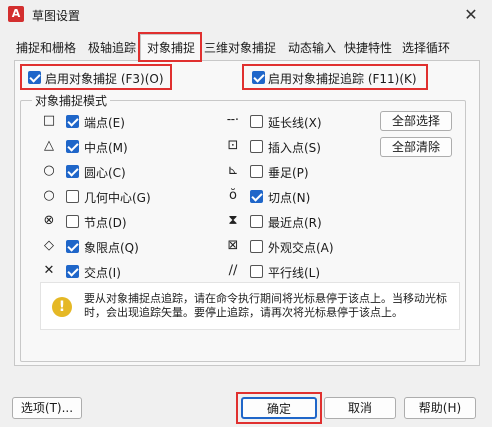  Describe the element at coordinates (233, 145) in the screenshot. I see `insert-icon: ⊡` at that location.